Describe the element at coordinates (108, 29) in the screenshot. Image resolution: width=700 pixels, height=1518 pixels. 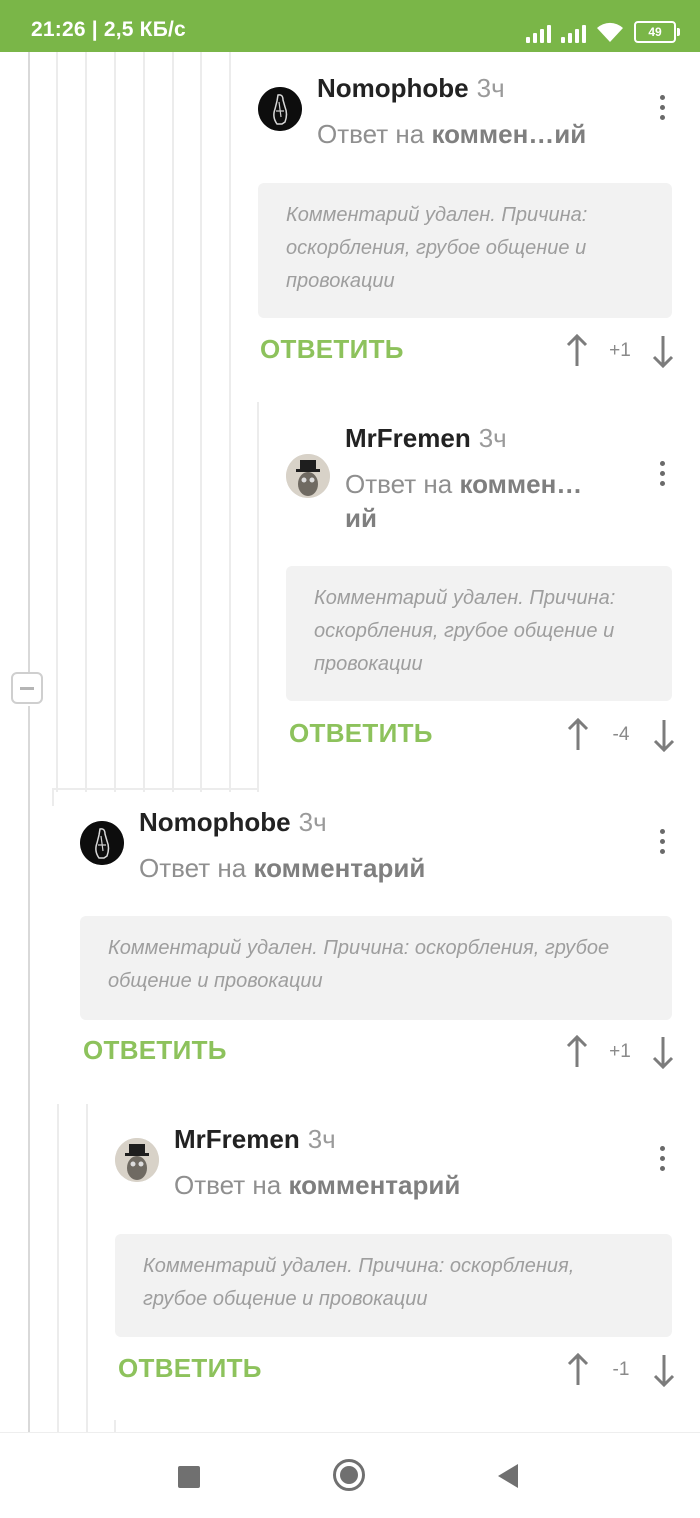
I see `status-time: 21:26 | 2,5 КБ/с` at that location.